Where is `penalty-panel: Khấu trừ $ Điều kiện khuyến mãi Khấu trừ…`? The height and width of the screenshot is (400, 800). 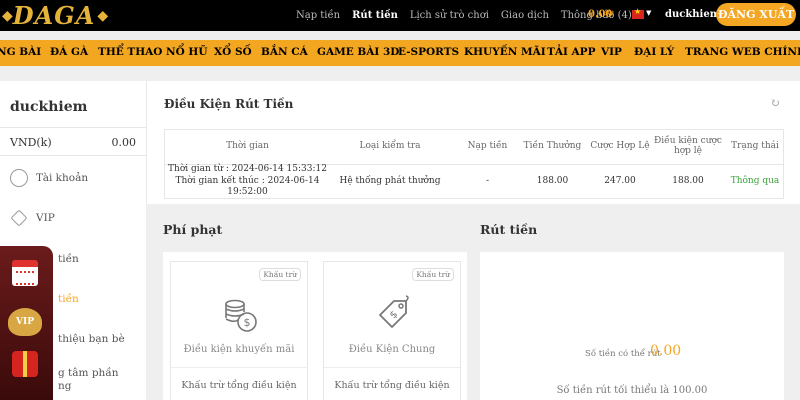
penalty-panel: Khấu trừ $ Điều kiện khuyến mãi Khấu trừ… is located at coordinates (315, 326).